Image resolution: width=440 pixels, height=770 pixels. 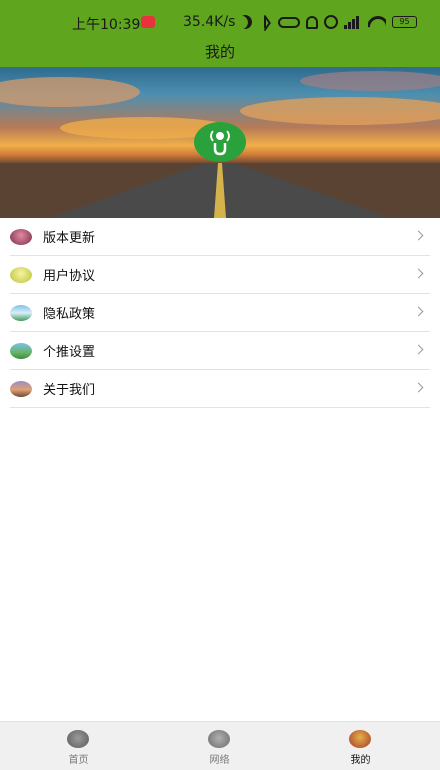 What do you see at coordinates (360, 739) in the screenshot?
I see `mine-icon` at bounding box center [360, 739].